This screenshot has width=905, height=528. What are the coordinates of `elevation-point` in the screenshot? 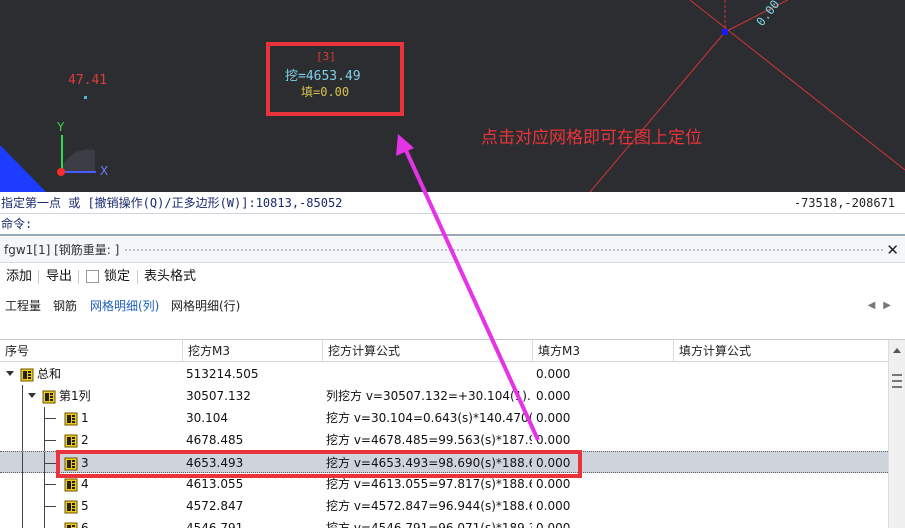 It's located at (85, 97).